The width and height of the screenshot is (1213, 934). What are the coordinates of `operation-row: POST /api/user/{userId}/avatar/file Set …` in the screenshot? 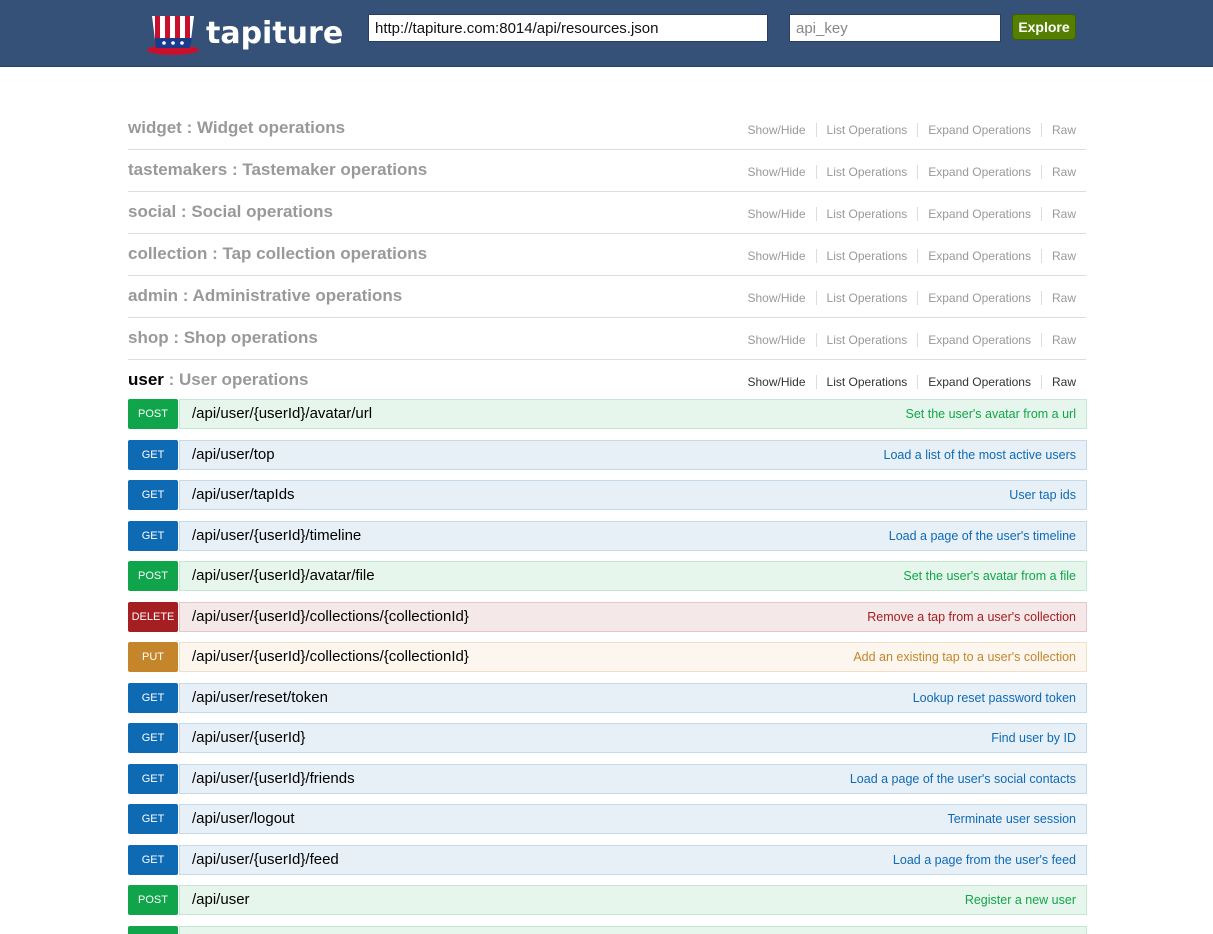 It's located at (607, 576).